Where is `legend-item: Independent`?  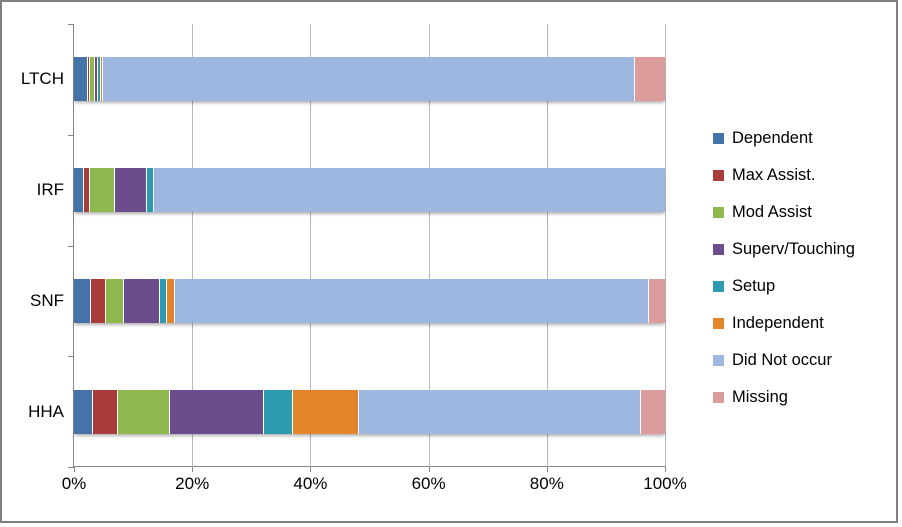
legend-item: Independent is located at coordinates (803, 323).